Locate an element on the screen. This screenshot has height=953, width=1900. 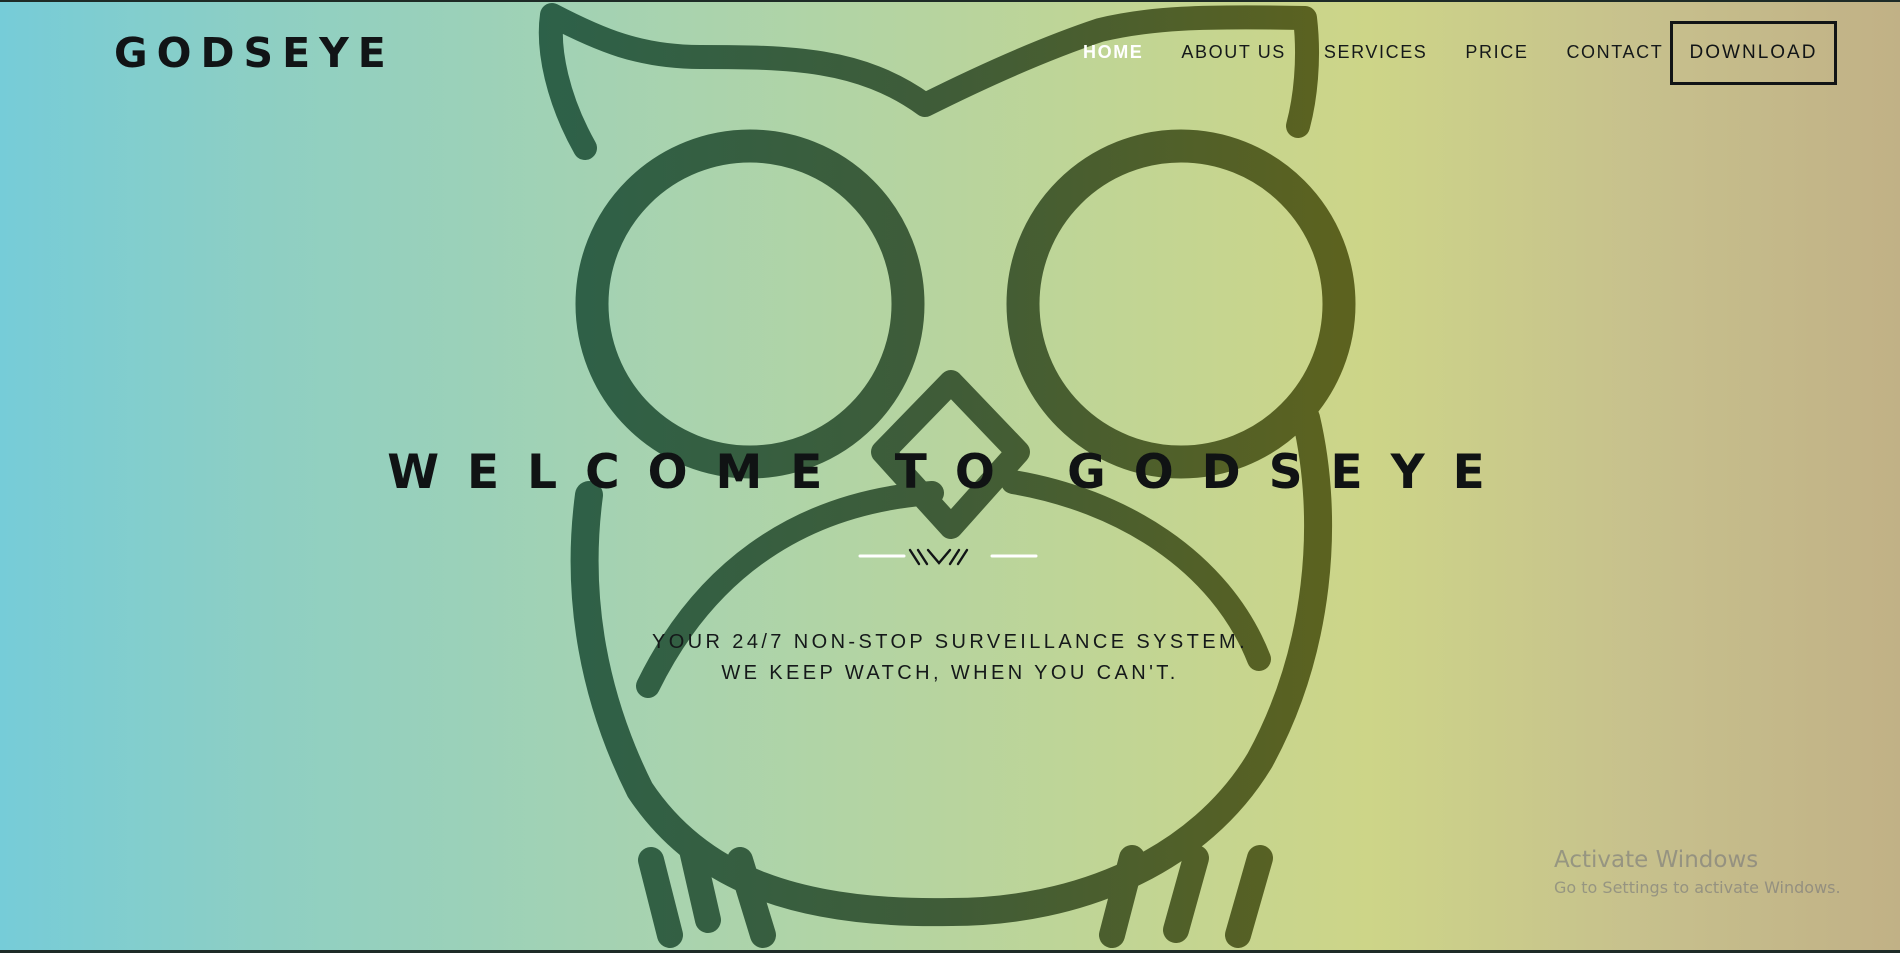
activate-windows-subtitle: Go to Settings to activate Windows. is located at coordinates (1697, 887).